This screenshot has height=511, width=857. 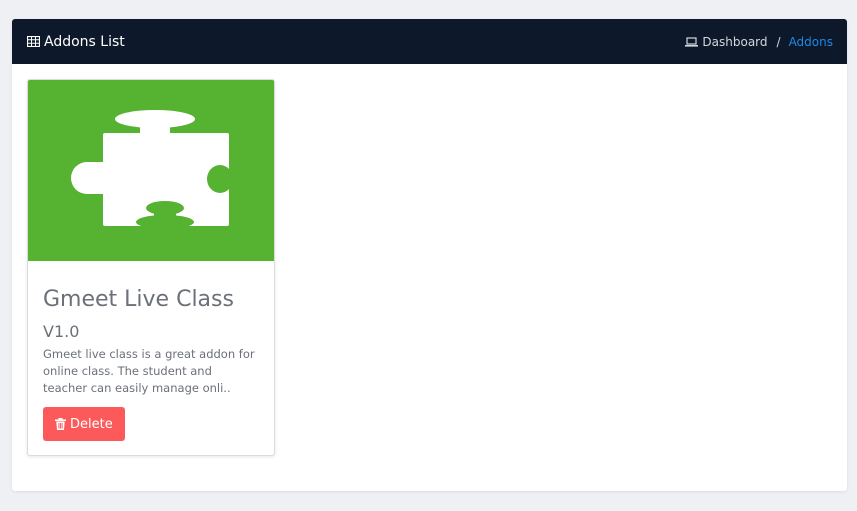 I want to click on delete-button-label: Delete, so click(x=91, y=424).